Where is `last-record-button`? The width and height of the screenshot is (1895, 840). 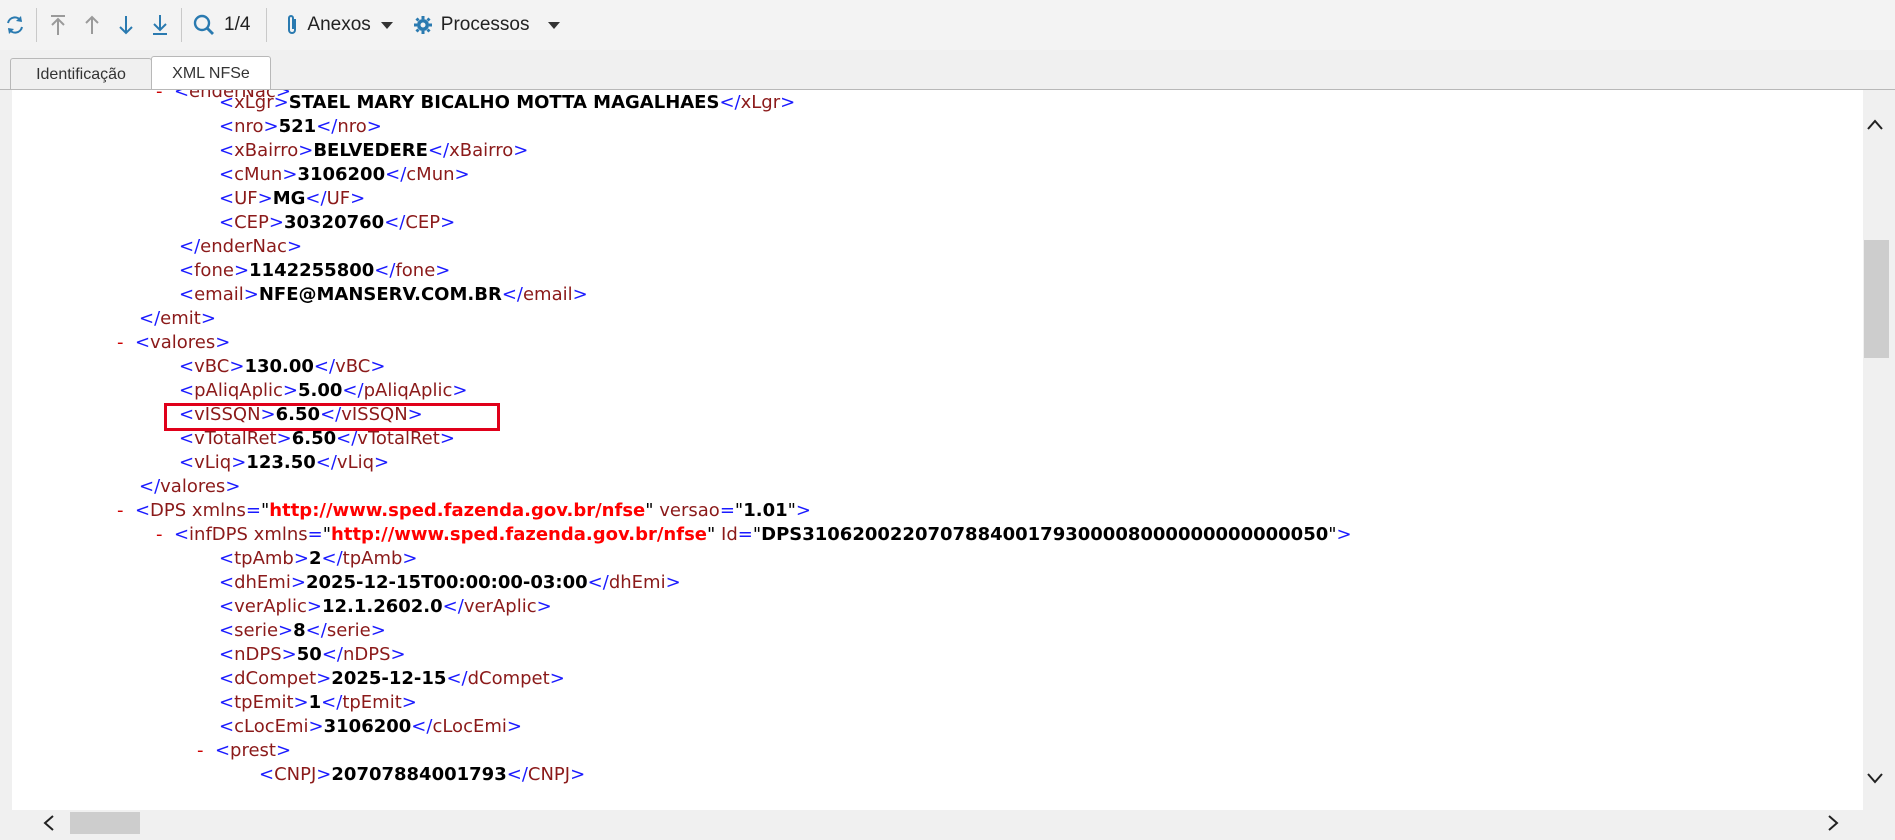
last-record-button is located at coordinates (160, 25).